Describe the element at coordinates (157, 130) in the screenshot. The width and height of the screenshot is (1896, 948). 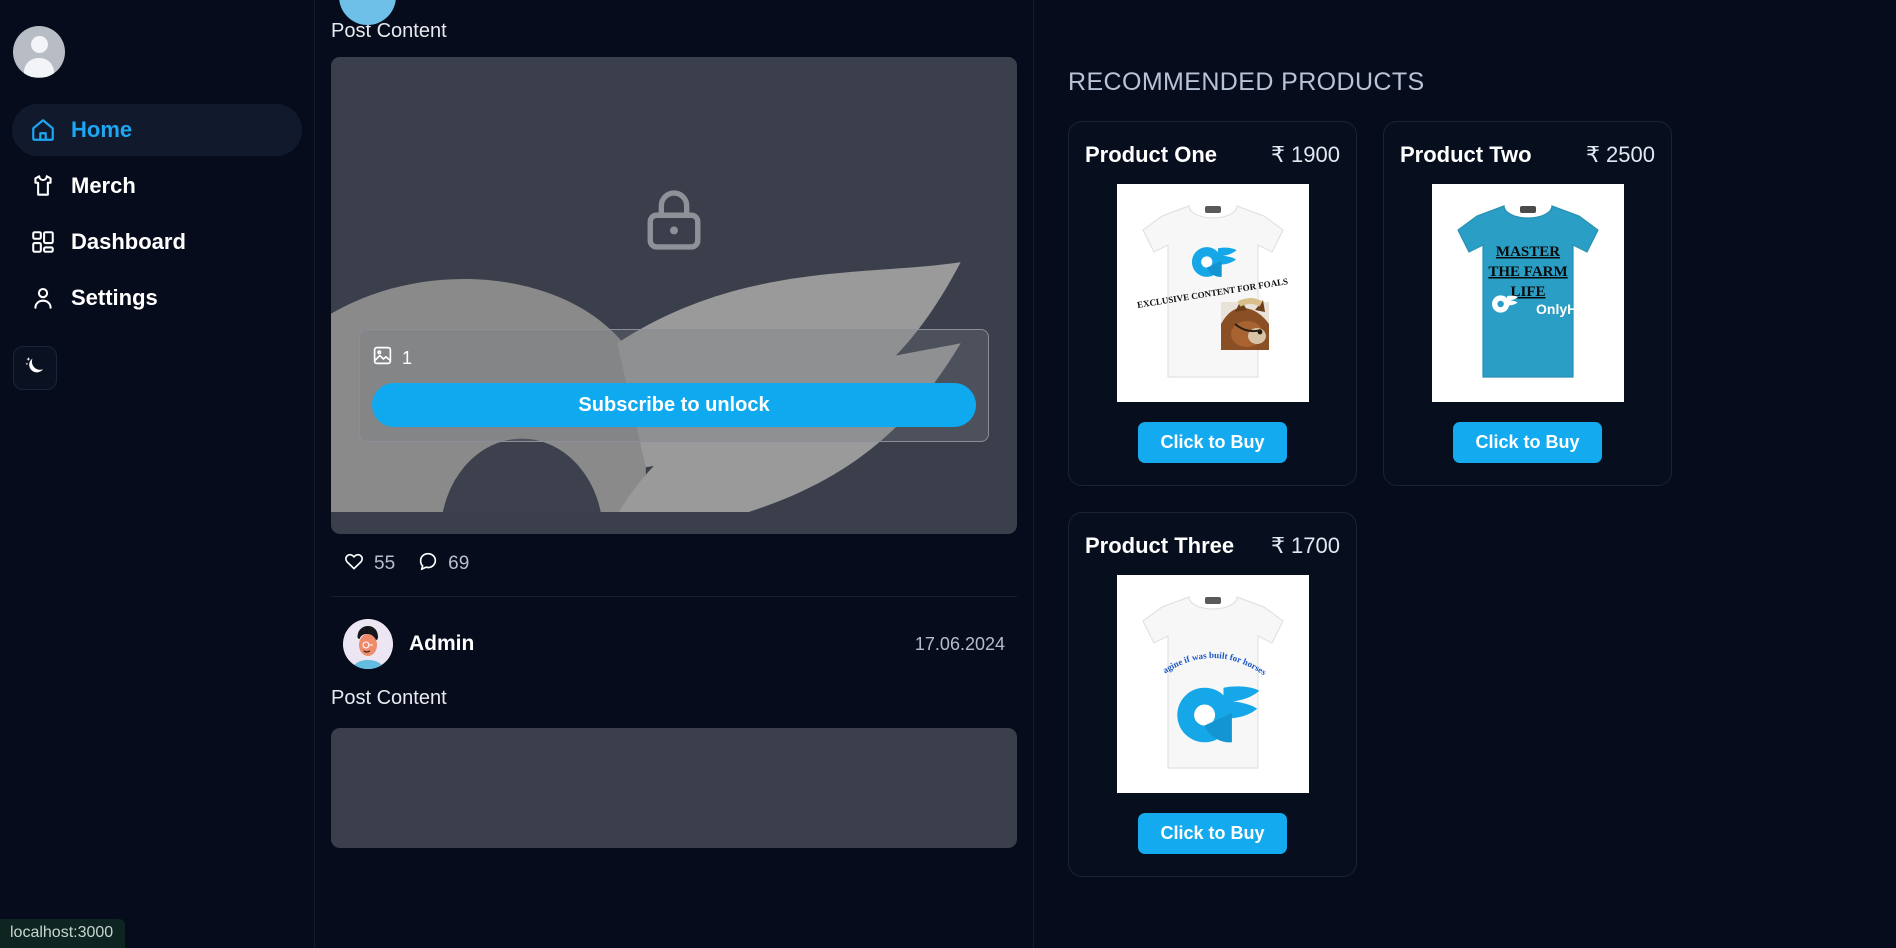
I see `sidebar-item-home: Home` at that location.